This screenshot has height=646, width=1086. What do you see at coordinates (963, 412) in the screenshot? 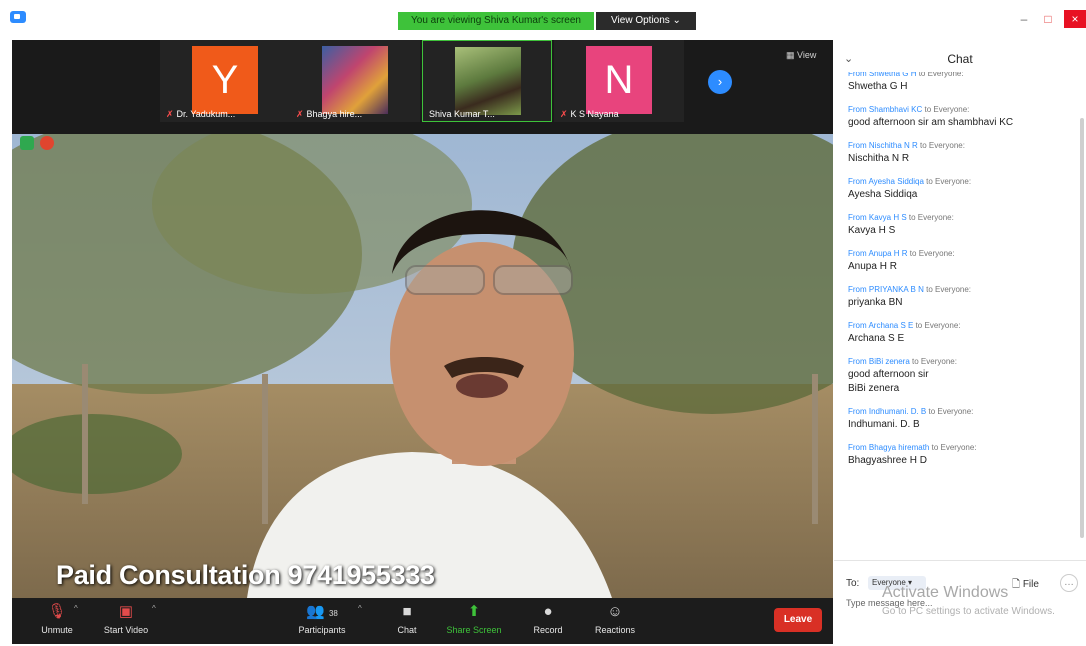
I see `chat-message-sender: From Indhumani. D. B to Everyone:` at bounding box center [963, 412].